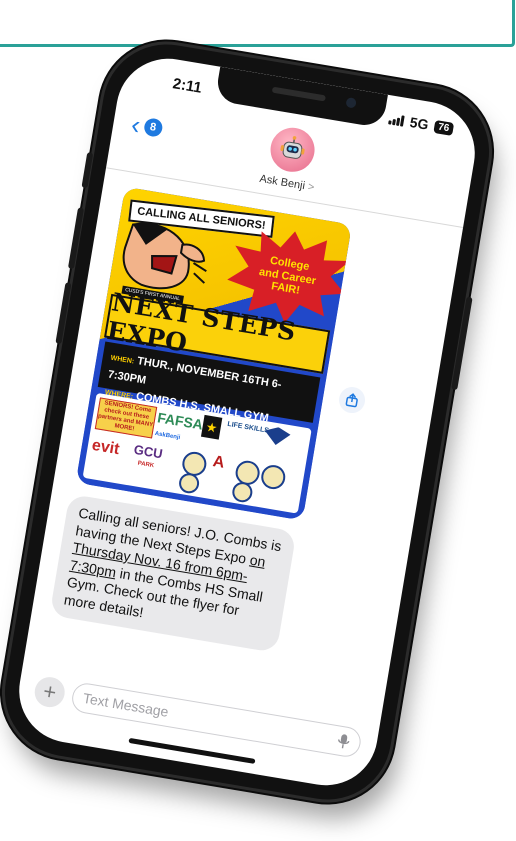 This screenshot has height=841, width=516. I want to click on volume-down-button, so click(63, 313).